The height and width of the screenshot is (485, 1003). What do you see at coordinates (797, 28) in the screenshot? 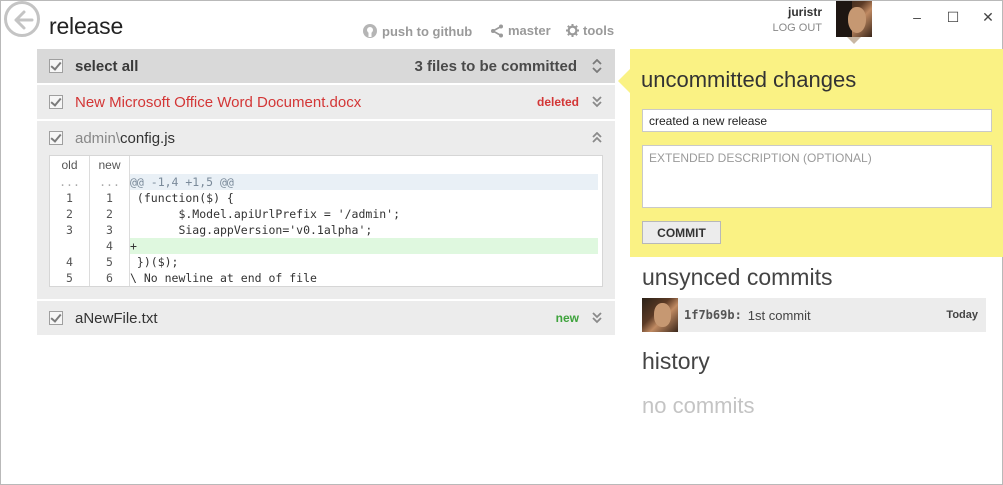
I see `logout-link: LOG OUT` at bounding box center [797, 28].